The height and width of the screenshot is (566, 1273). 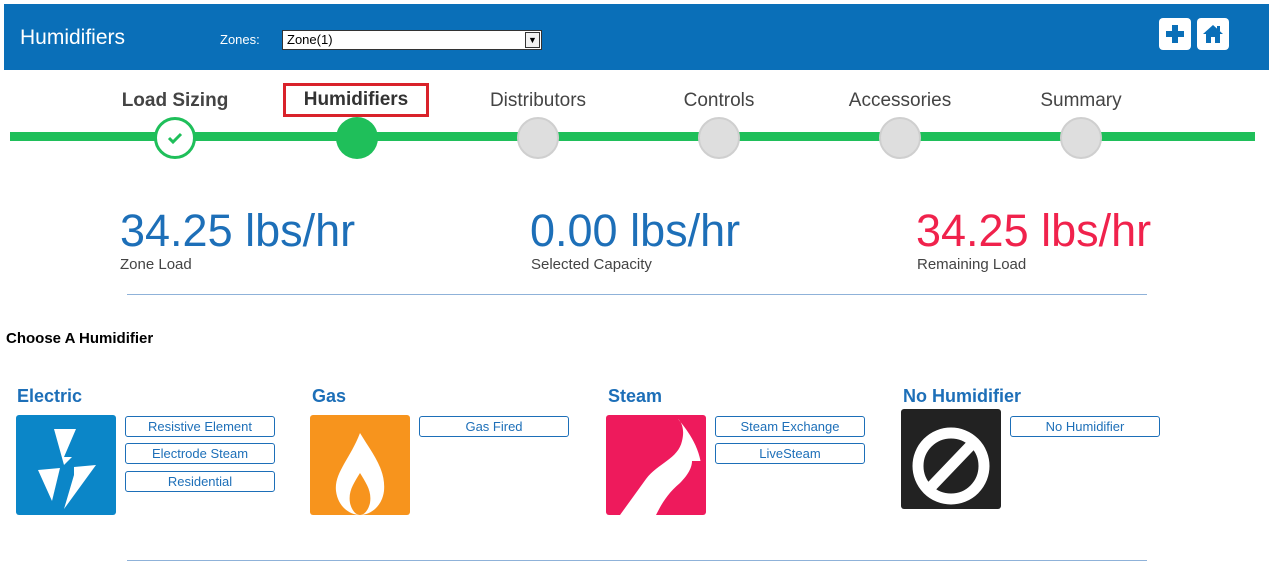 What do you see at coordinates (156, 264) in the screenshot?
I see `zone-load-label: Zone Load` at bounding box center [156, 264].